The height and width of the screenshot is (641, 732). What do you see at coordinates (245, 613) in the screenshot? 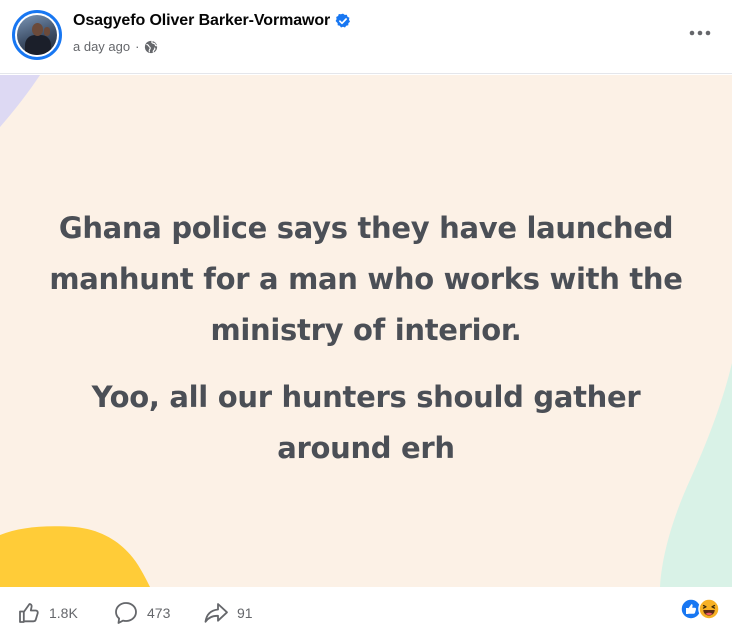
I see `share-count: 91` at bounding box center [245, 613].